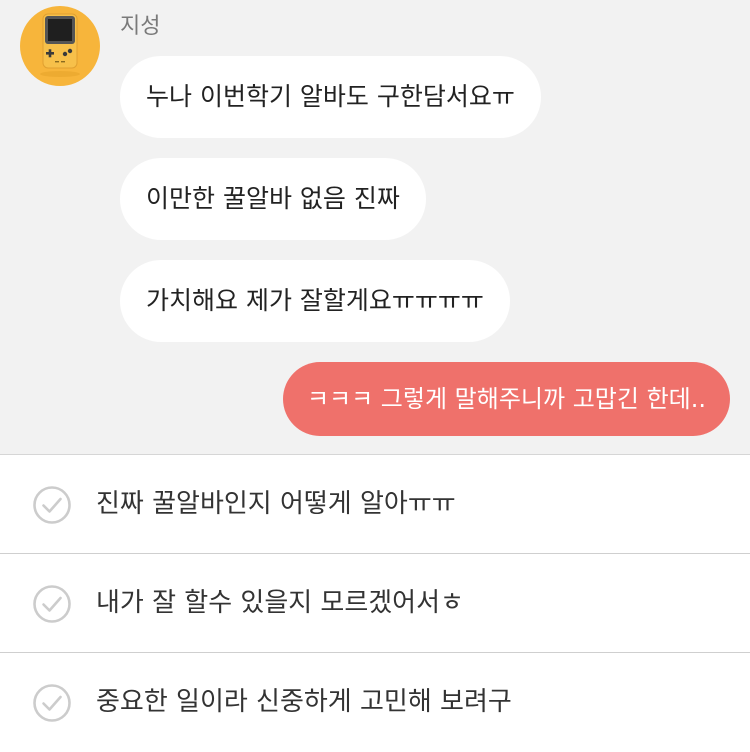  What do you see at coordinates (506, 399) in the screenshot?
I see `outgoing-message-bubble: ㅋㅋㅋ 그렇게 말해주니까 고맙긴 한데..` at bounding box center [506, 399].